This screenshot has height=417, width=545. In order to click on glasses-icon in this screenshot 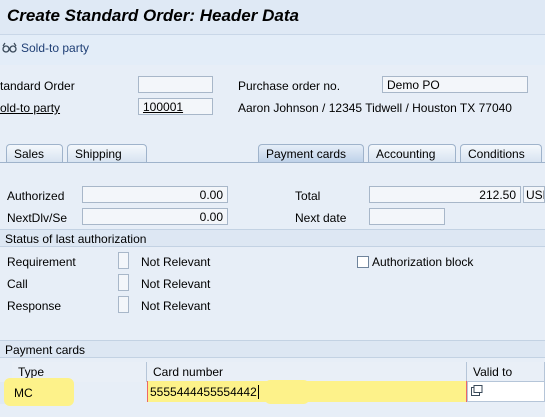, I will do `click(10, 48)`.